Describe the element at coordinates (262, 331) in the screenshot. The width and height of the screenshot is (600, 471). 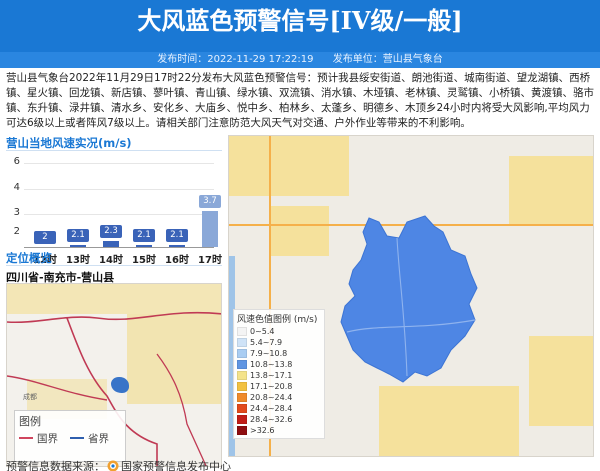
I see `legend-label: 0~5.4` at that location.